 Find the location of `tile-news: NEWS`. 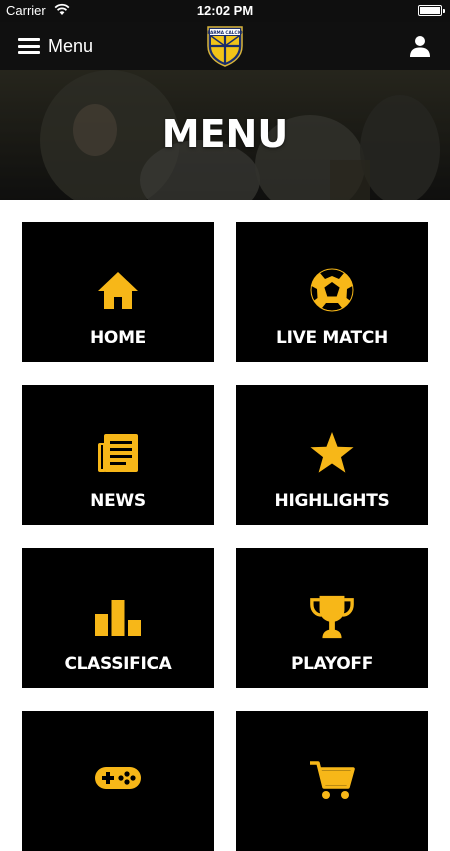

tile-news: NEWS is located at coordinates (118, 455).